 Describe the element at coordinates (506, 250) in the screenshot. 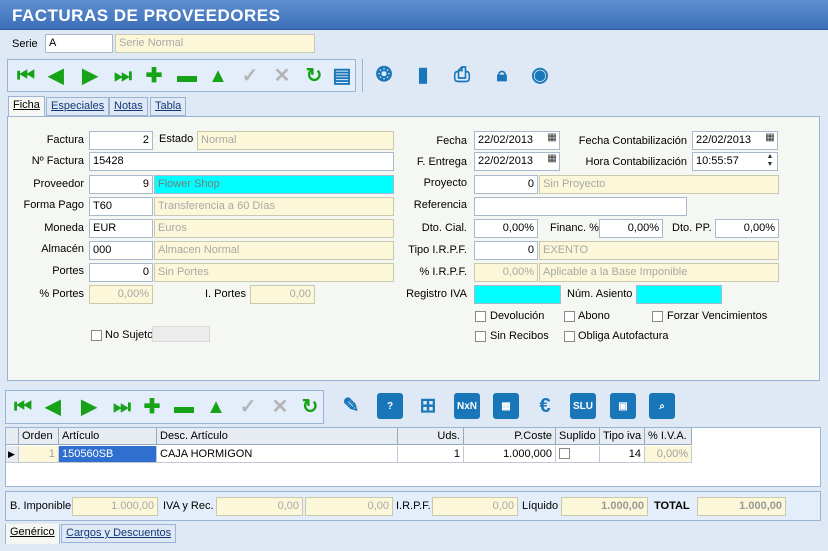

I see `tipo-irpf-input: 0` at that location.